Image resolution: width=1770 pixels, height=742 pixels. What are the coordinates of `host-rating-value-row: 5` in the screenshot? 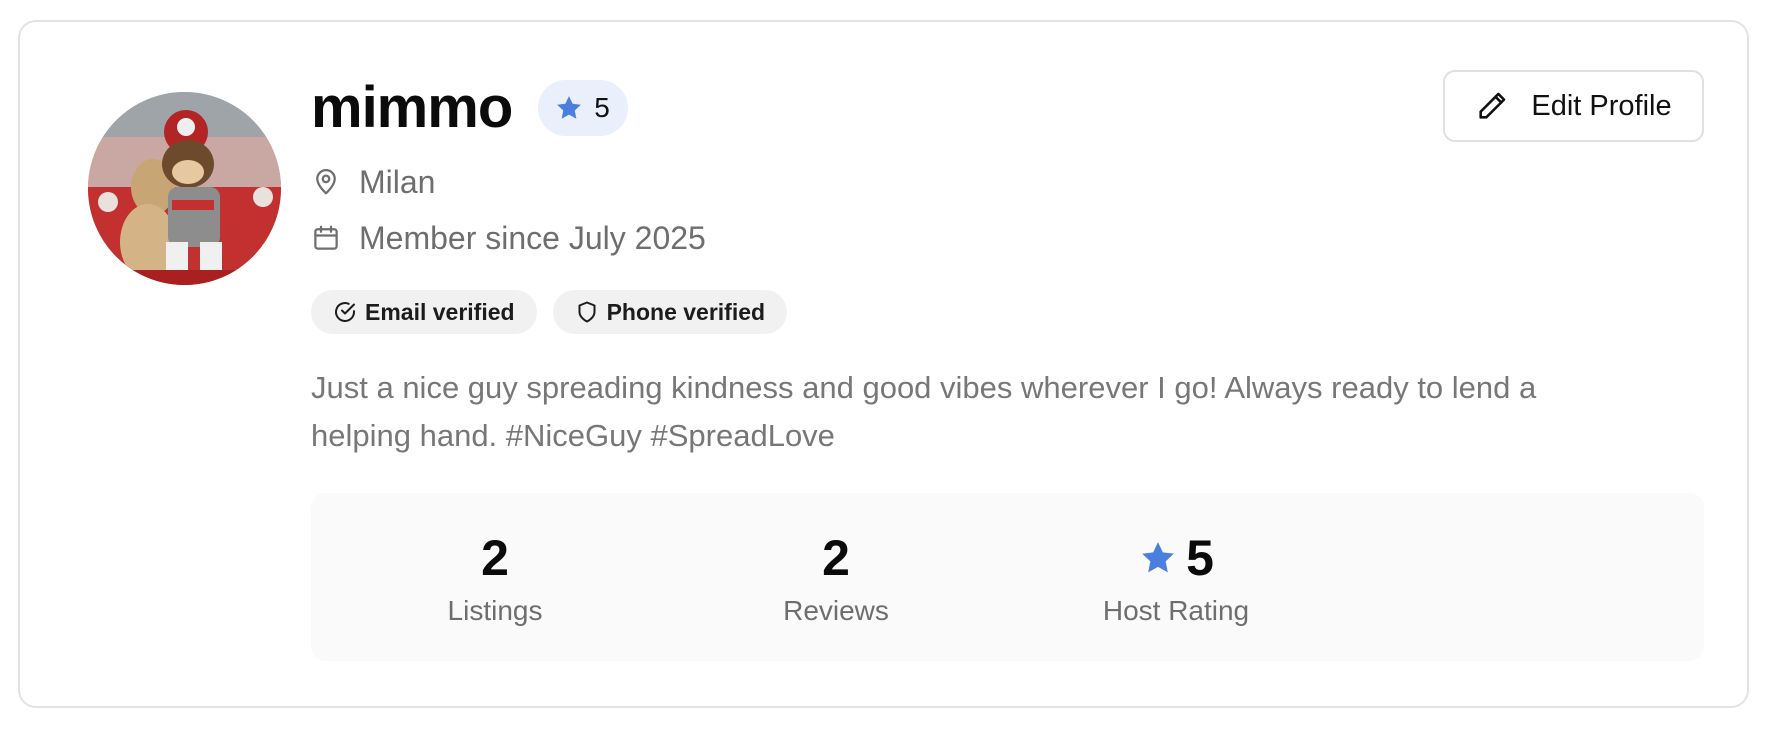 It's located at (1176, 558).